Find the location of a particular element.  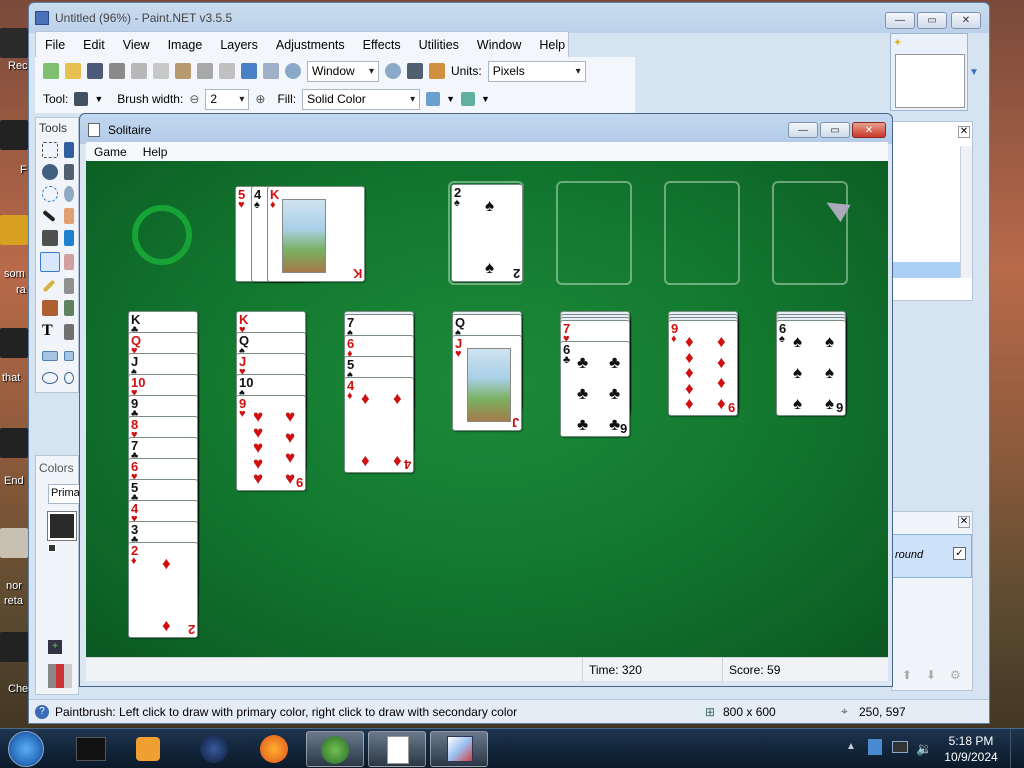

playing-card: 6 ♠ ♠ ♠ ♠ ♠ ♠ ♠ 6 is located at coordinates (811, 368).